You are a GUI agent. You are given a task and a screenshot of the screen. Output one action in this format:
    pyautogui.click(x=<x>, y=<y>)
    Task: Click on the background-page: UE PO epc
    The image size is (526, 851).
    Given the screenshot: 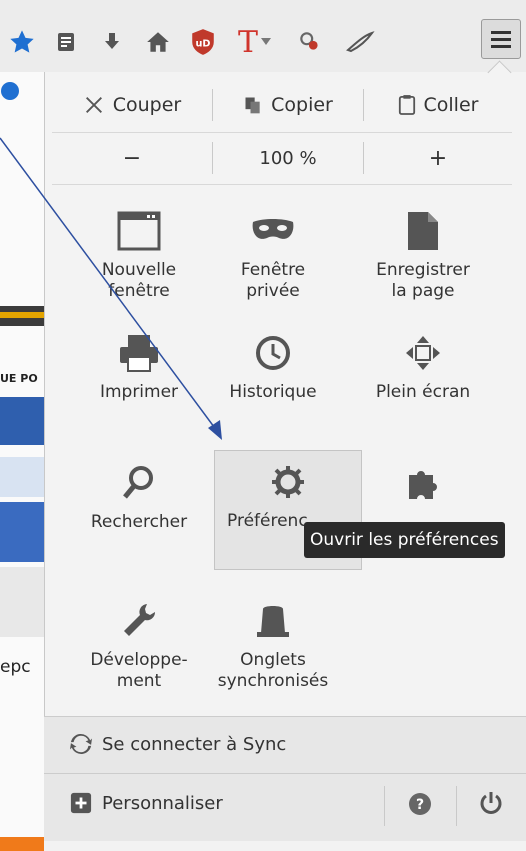 What is the action you would take?
    pyautogui.click(x=22, y=461)
    